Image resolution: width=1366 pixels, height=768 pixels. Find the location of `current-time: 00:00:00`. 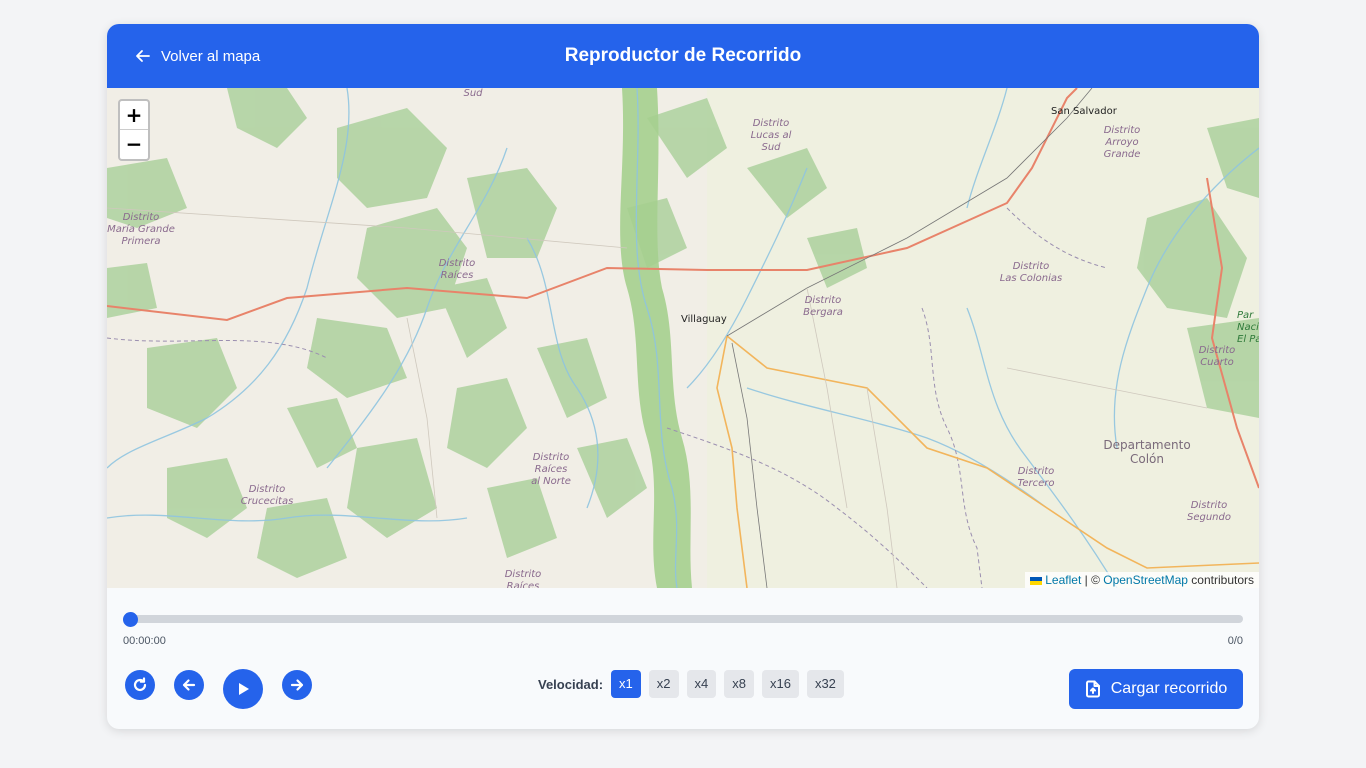

current-time: 00:00:00 is located at coordinates (144, 641).